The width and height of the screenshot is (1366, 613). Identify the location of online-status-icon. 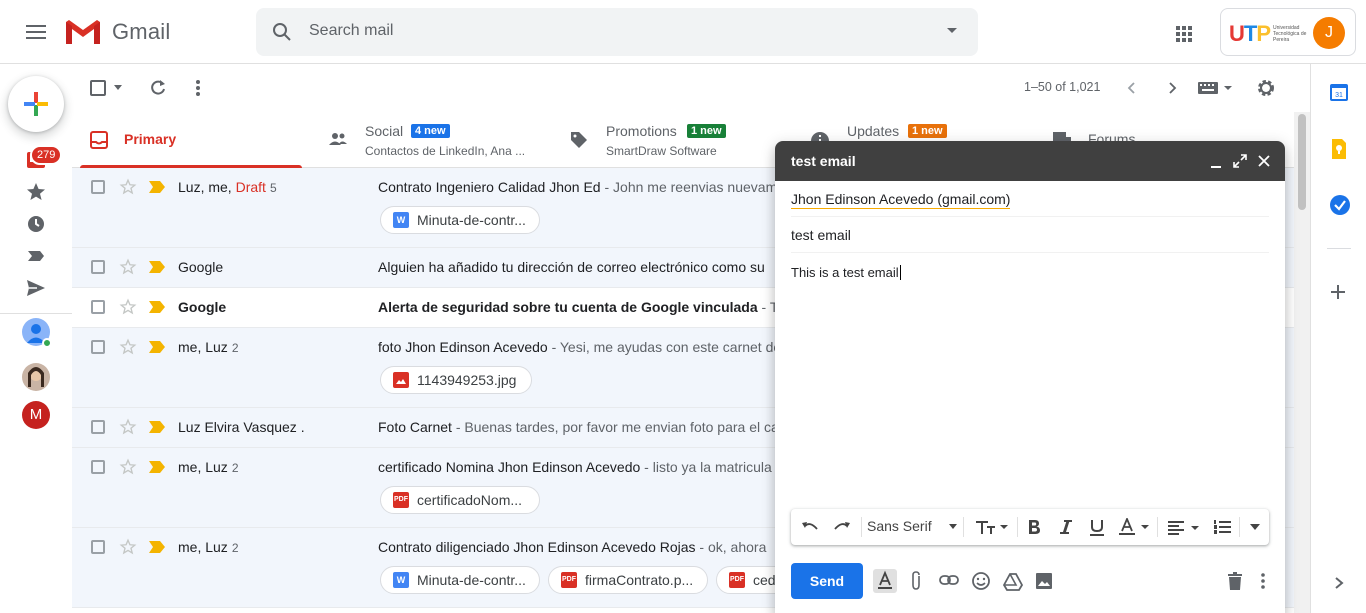
(47, 343).